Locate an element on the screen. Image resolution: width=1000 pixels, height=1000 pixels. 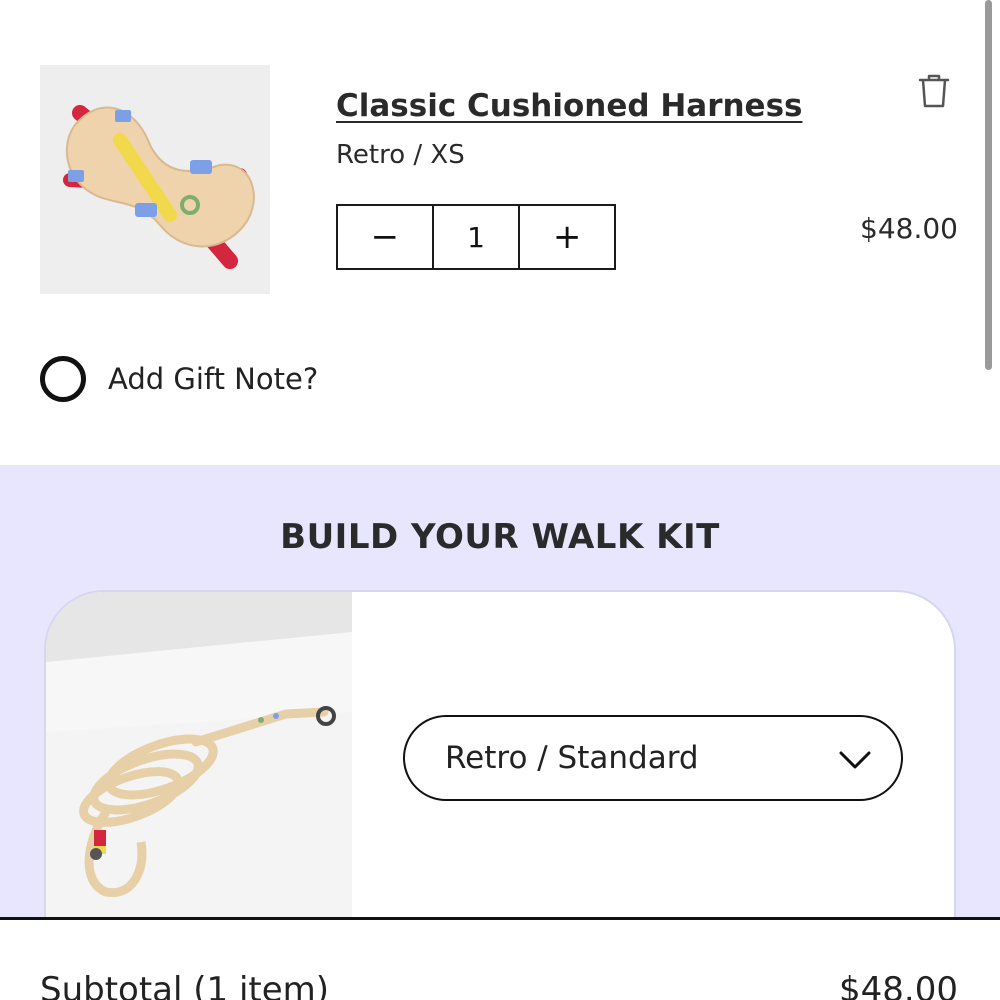
quantity-stepper: − 1 + is located at coordinates (476, 237).